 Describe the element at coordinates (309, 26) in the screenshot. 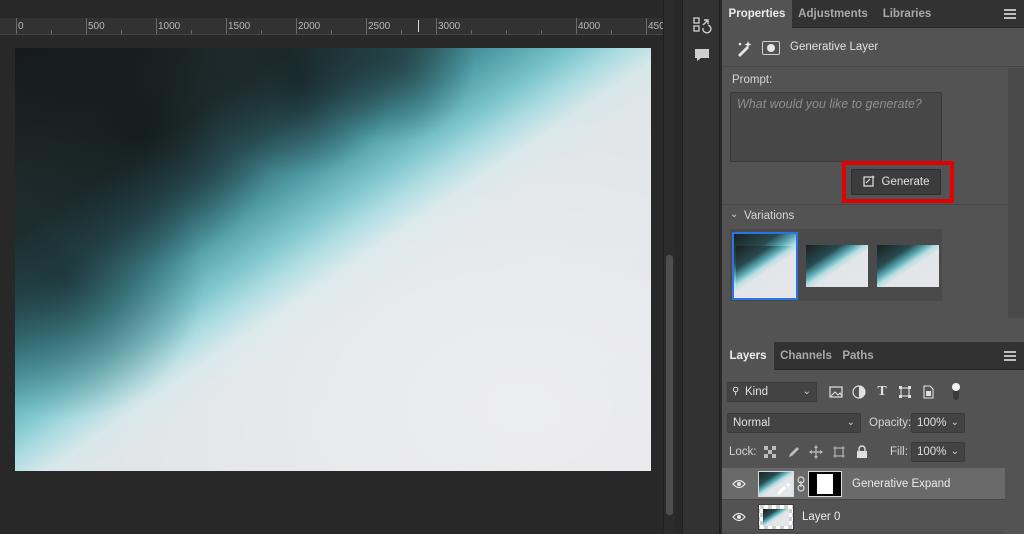

I see `ruler-label-2000: 2000` at that location.